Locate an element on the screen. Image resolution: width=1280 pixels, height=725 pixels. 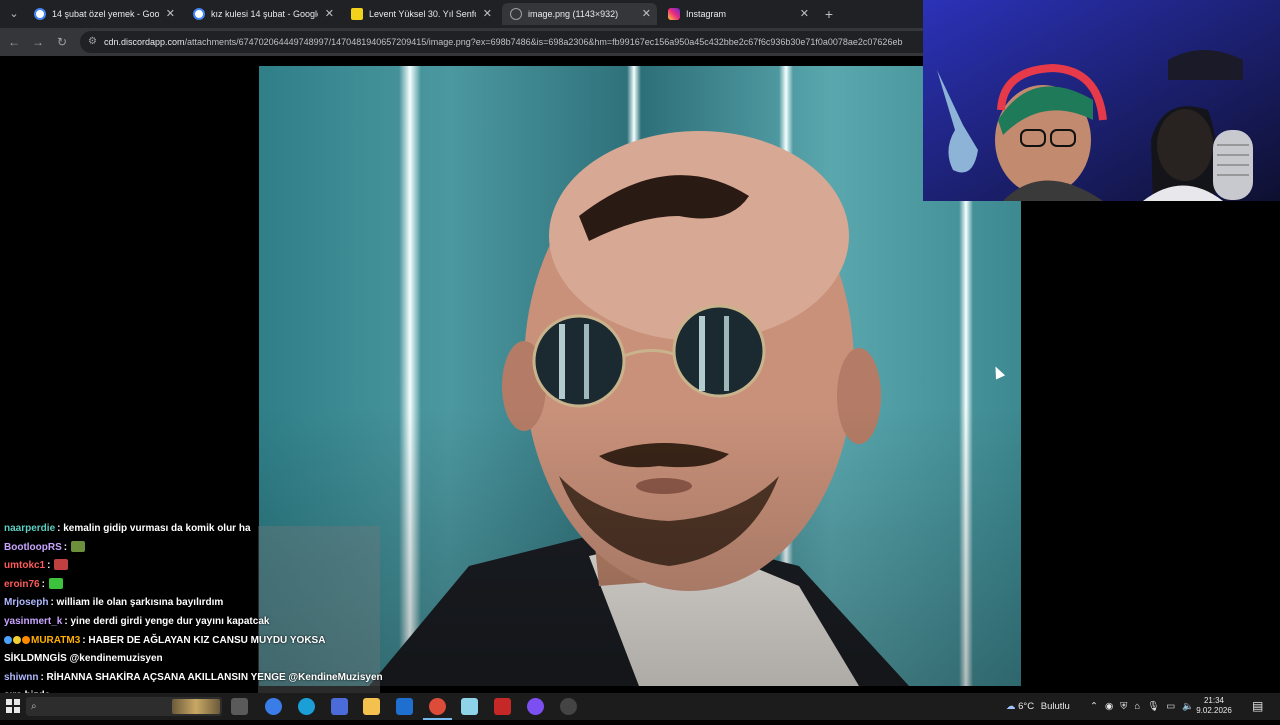
clock-time: 21:34 is located at coordinates (1214, 700).